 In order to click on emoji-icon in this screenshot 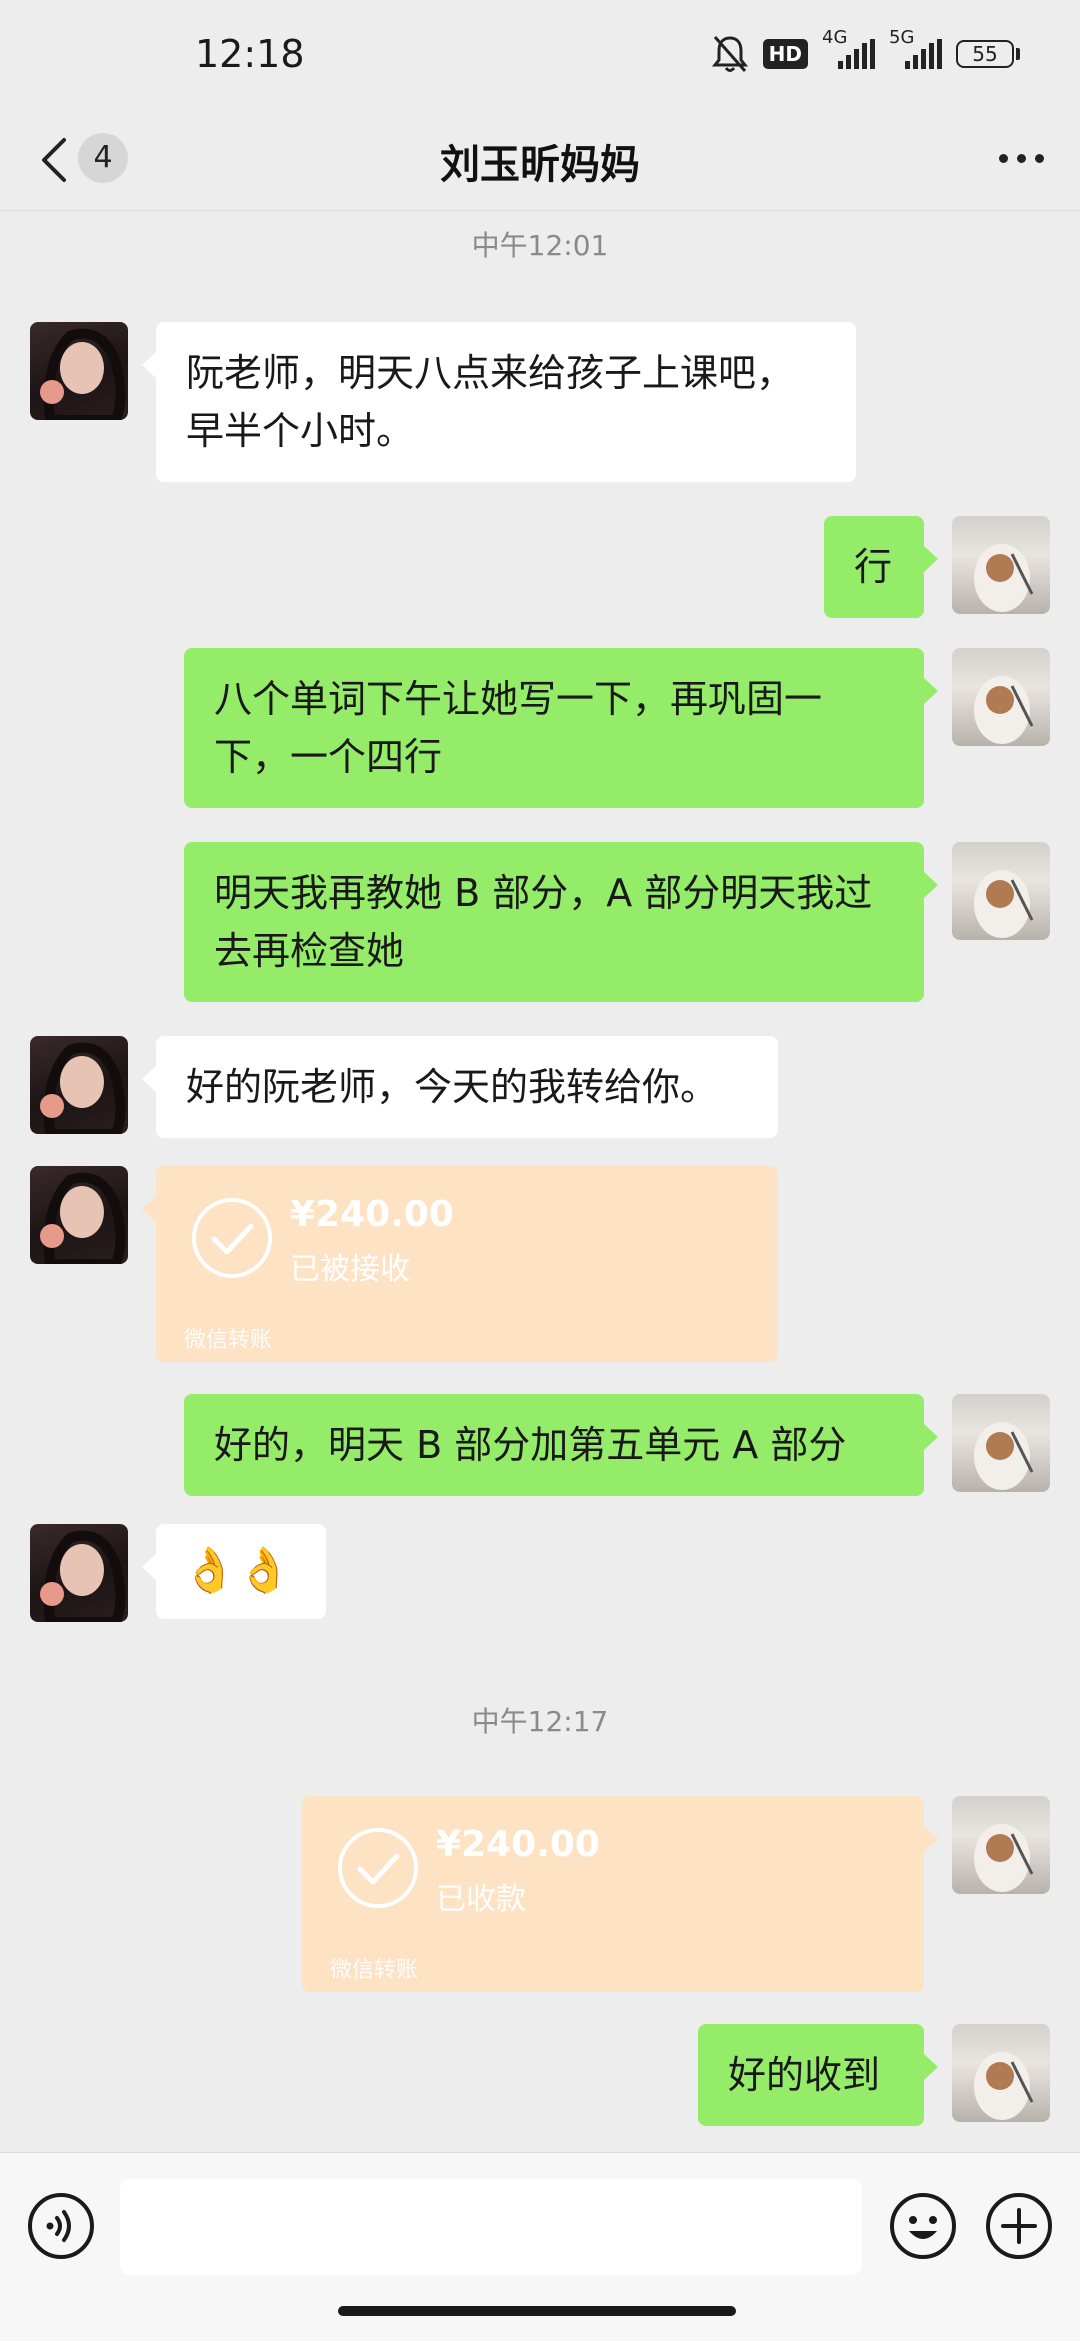, I will do `click(923, 2226)`.